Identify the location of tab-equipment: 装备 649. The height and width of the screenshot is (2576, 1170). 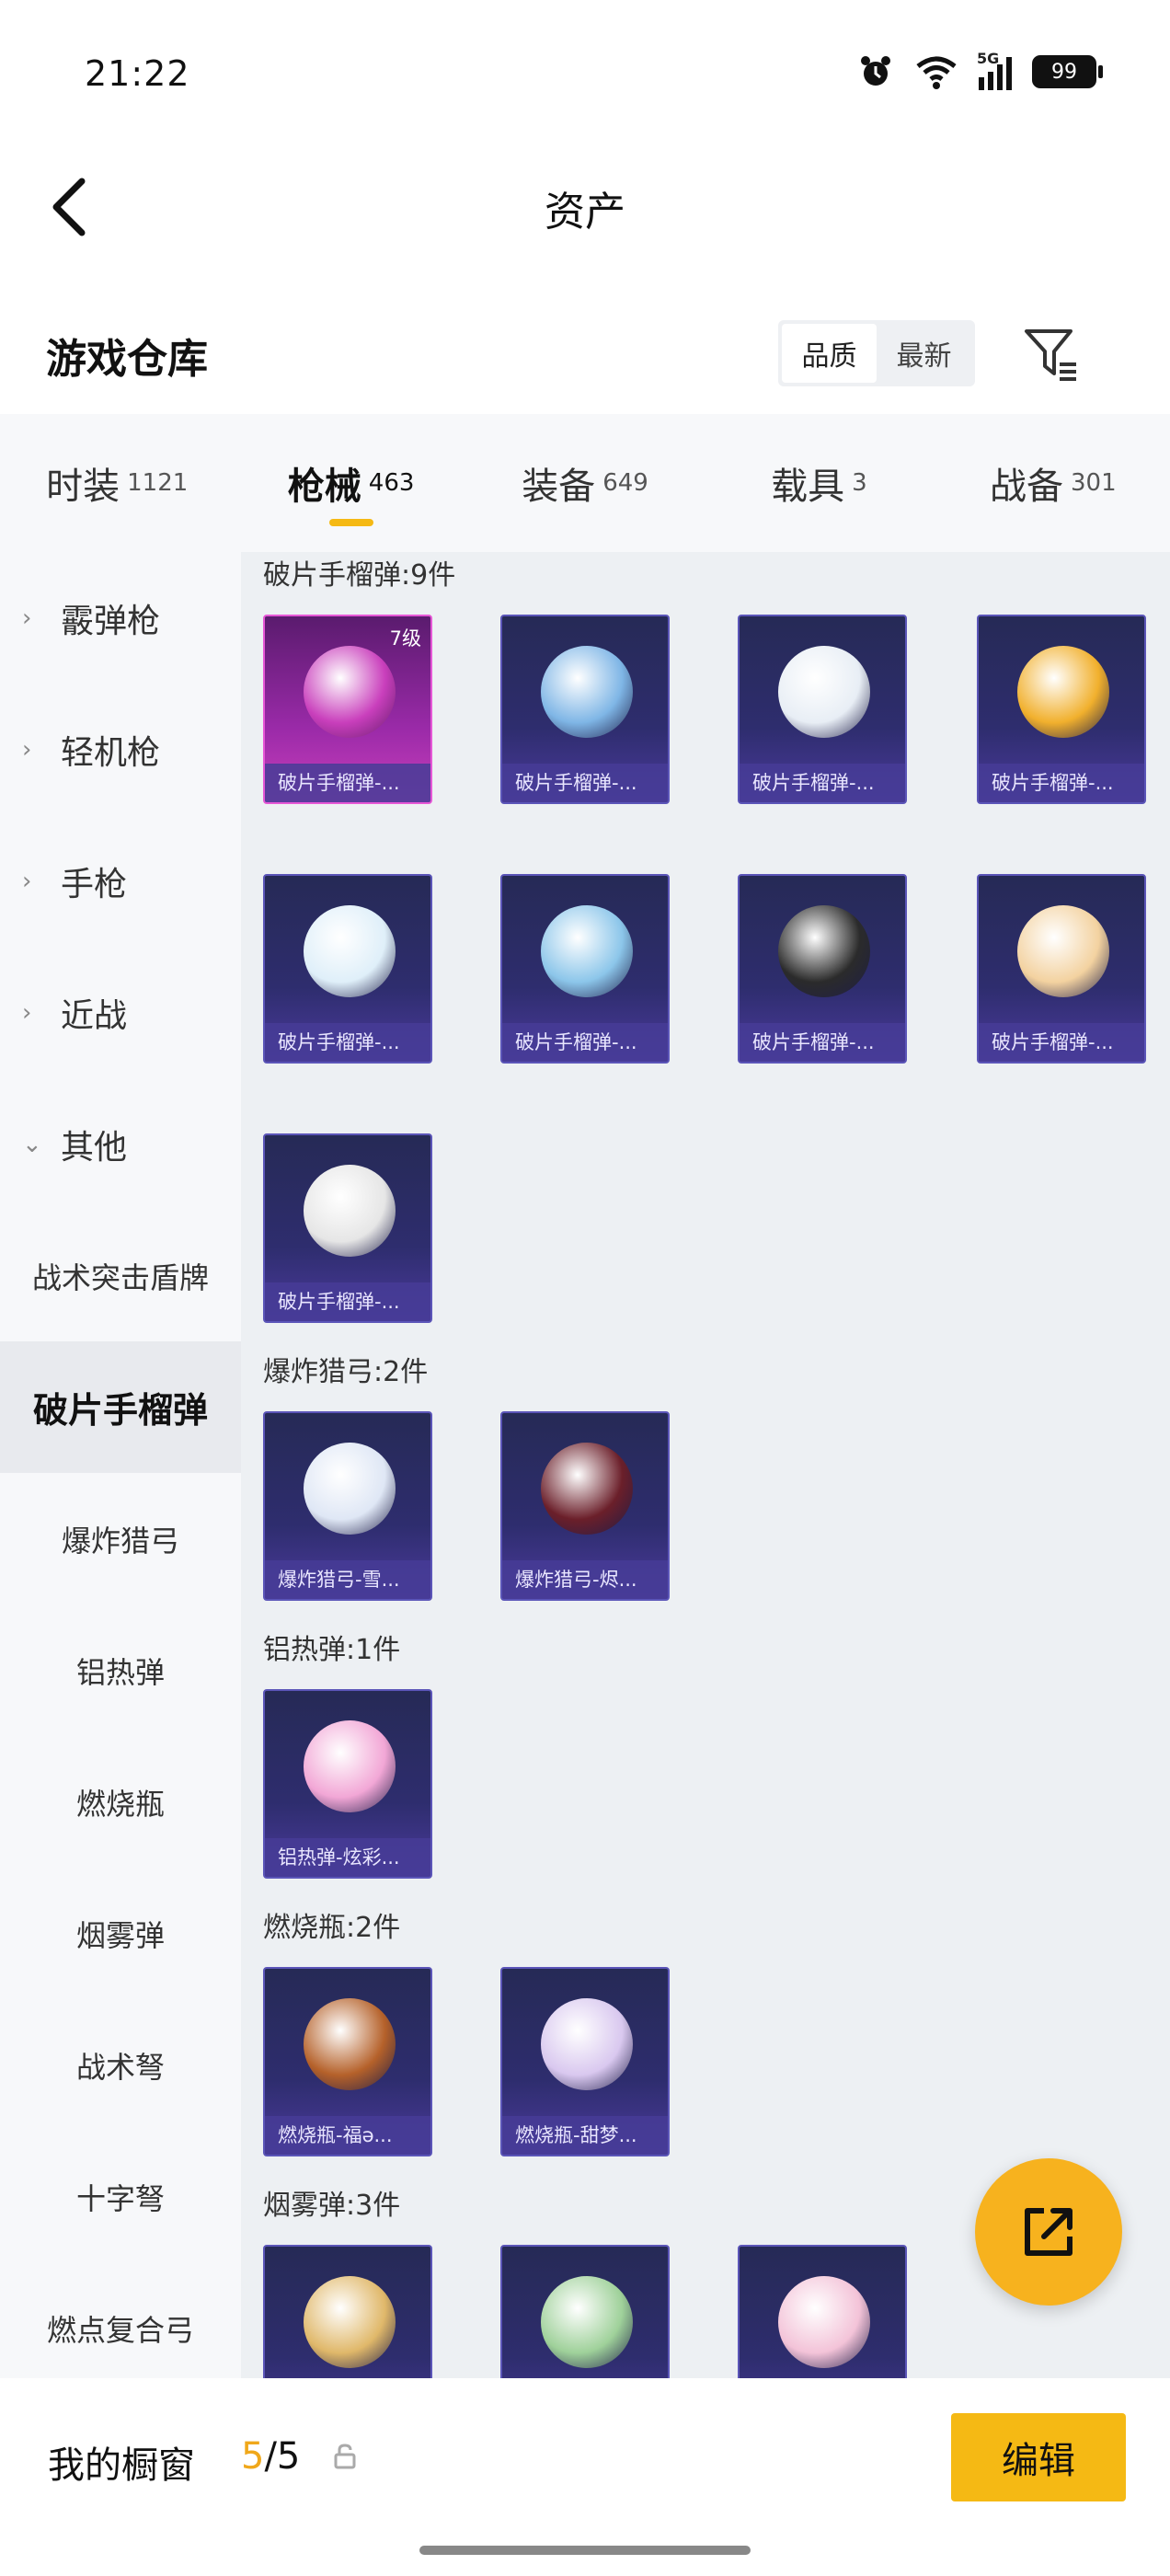
(585, 483).